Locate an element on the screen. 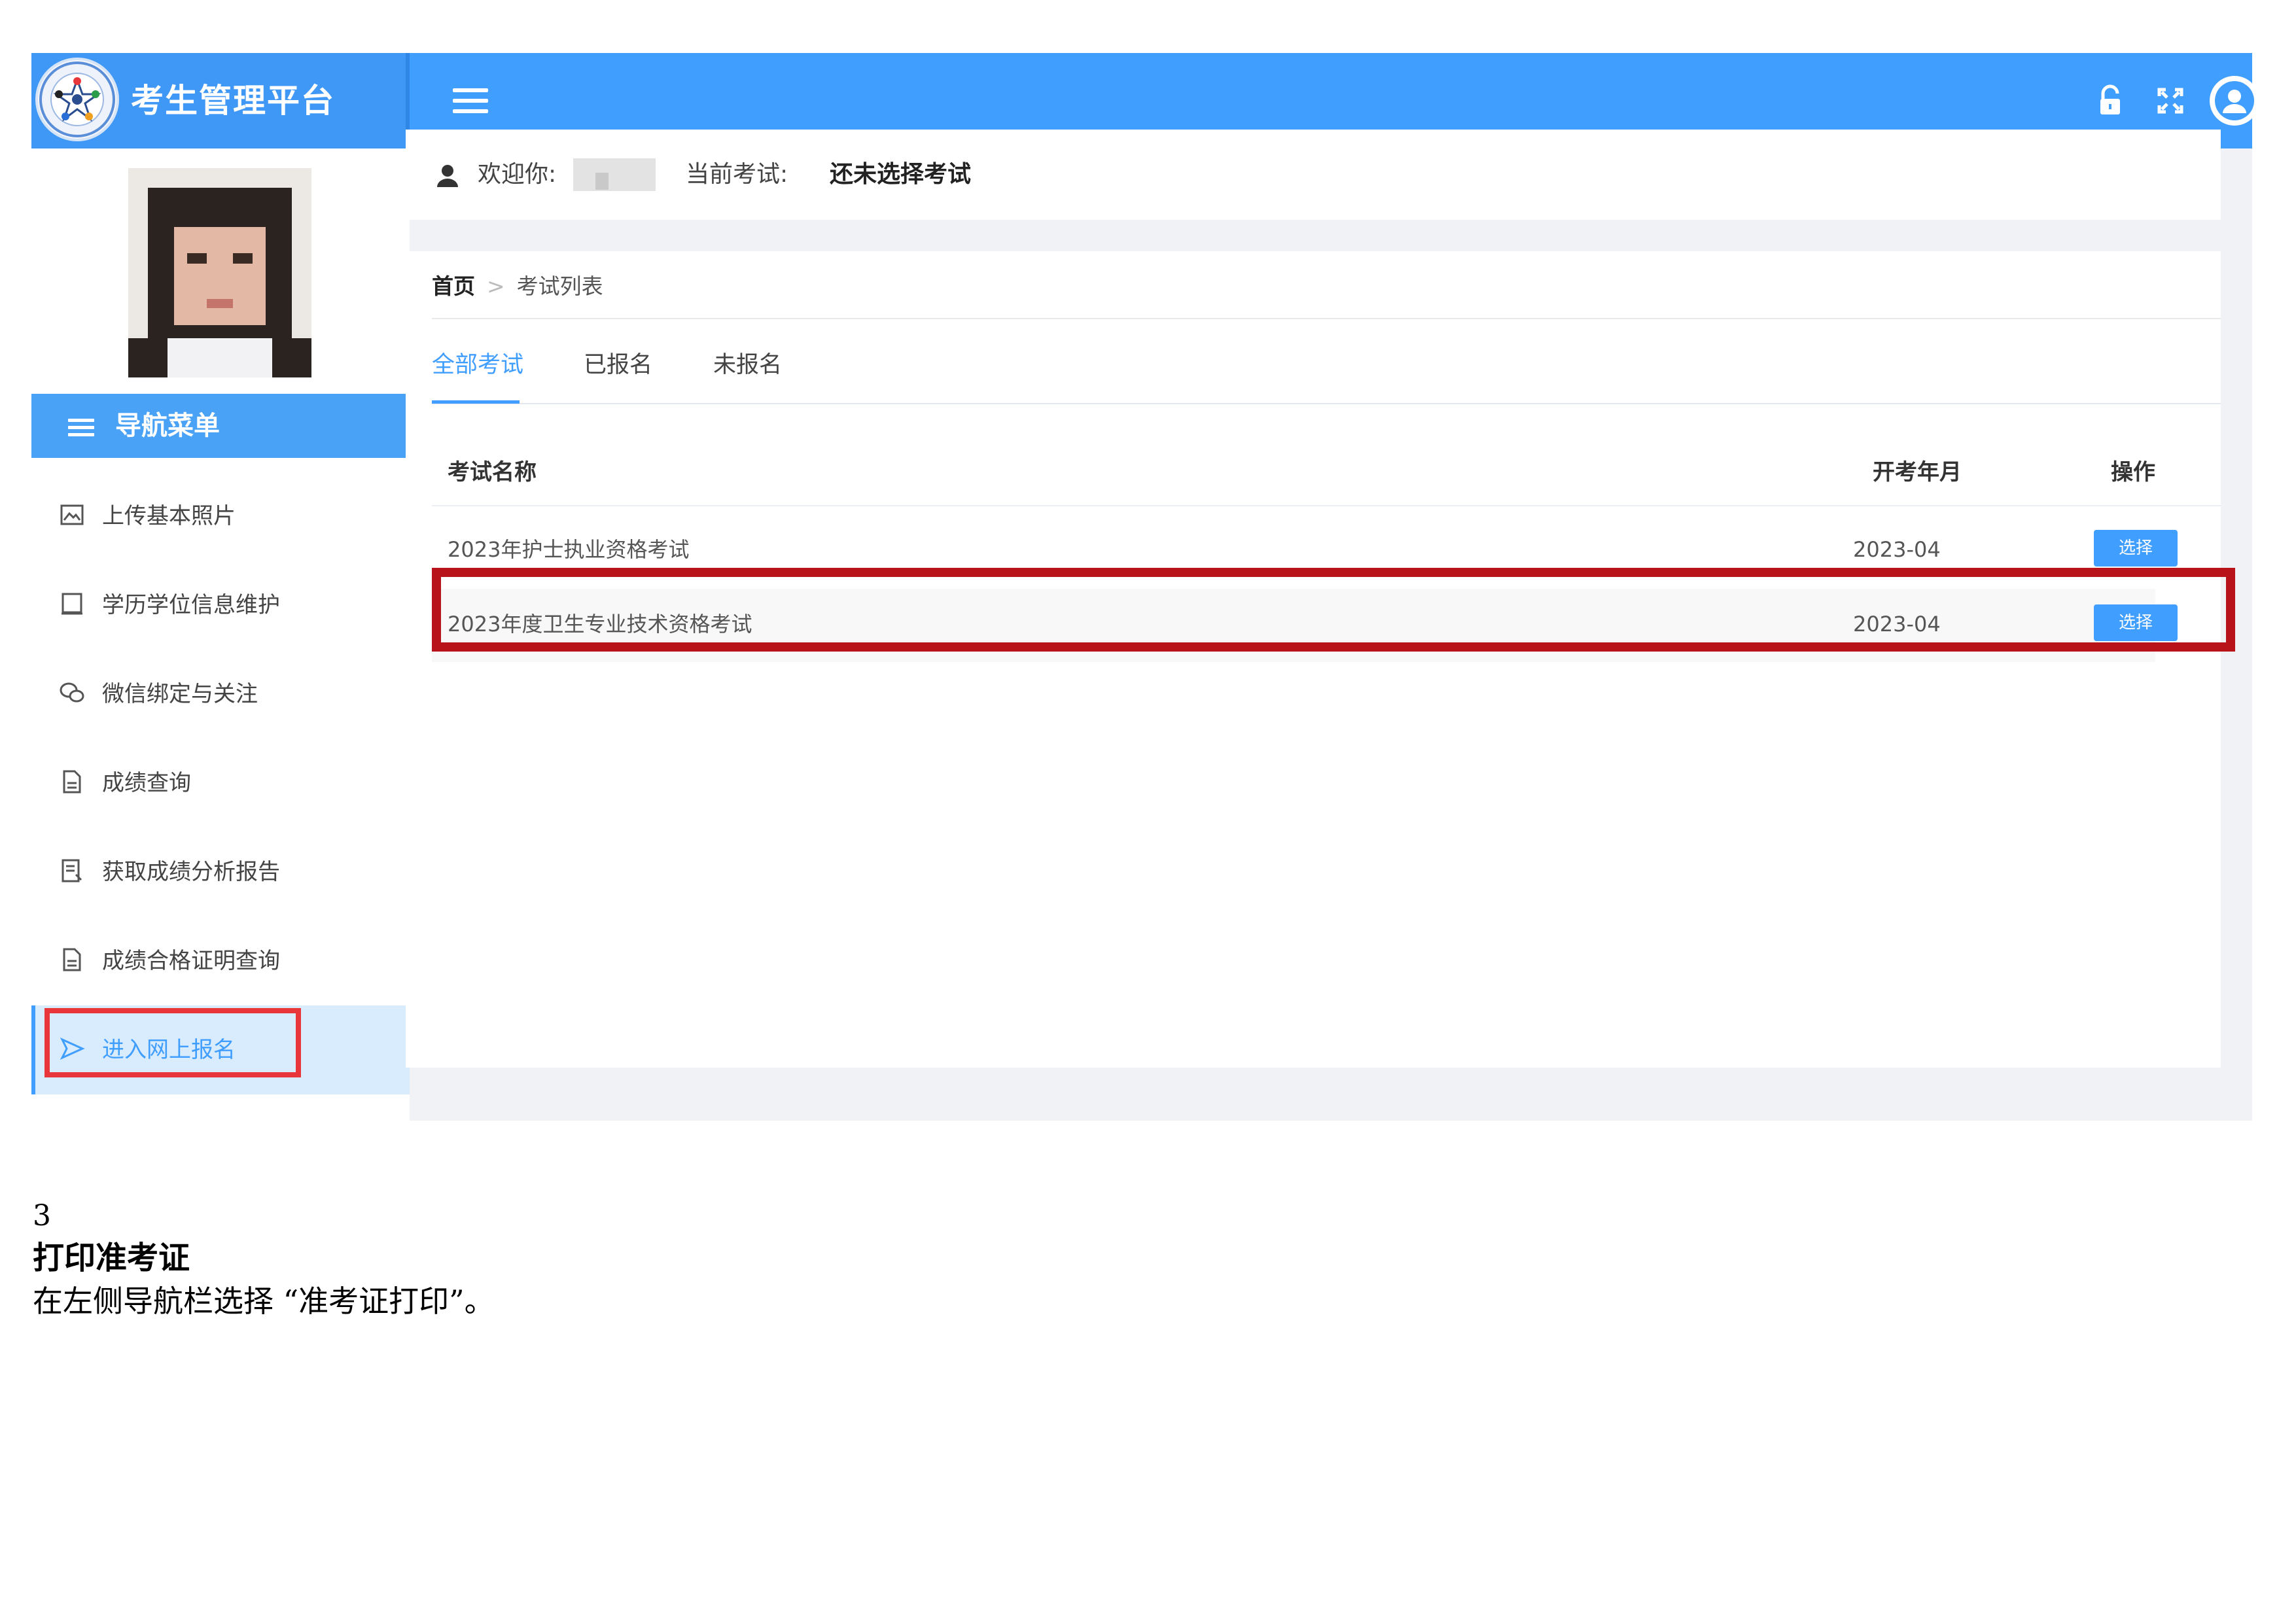  column-header-date: 开考年月 is located at coordinates (1918, 472).